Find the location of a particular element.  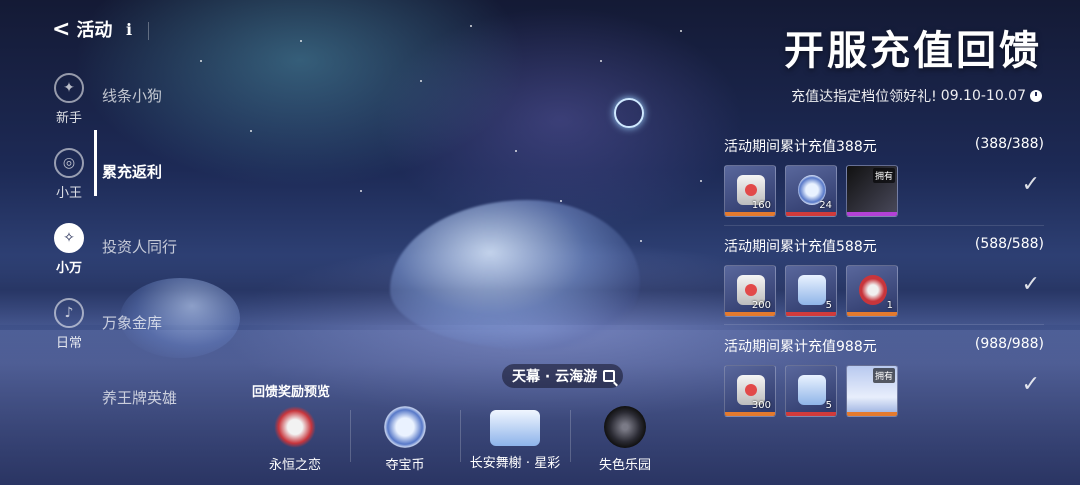

category-label: 小王 is located at coordinates (68, 193).